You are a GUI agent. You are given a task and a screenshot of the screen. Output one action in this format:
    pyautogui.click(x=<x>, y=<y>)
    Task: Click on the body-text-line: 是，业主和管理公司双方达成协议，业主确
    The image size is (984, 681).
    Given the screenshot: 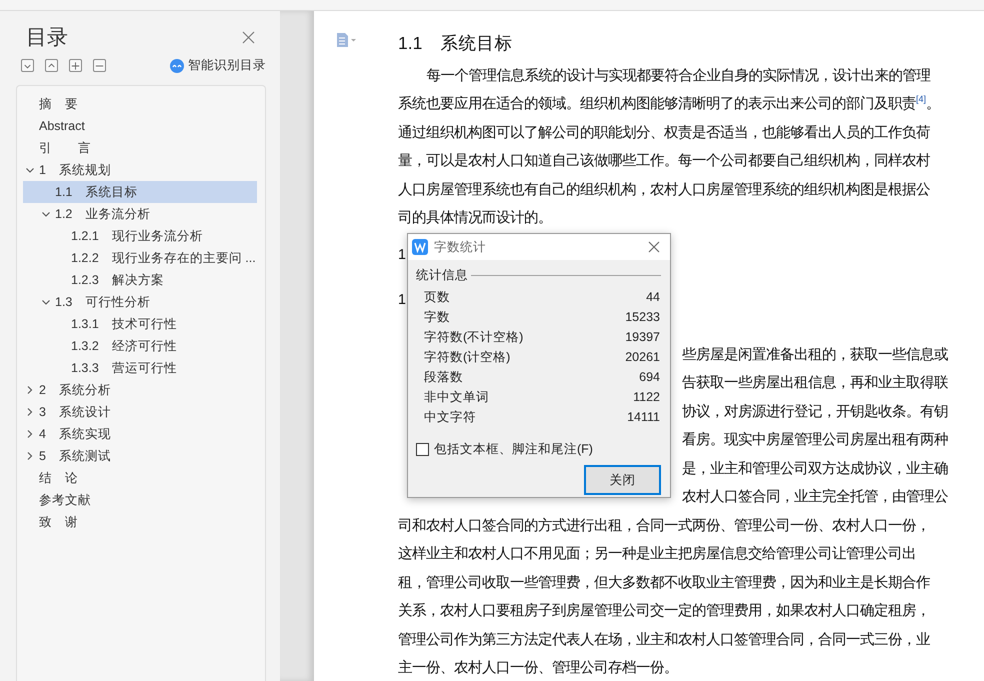 What is the action you would take?
    pyautogui.click(x=815, y=469)
    